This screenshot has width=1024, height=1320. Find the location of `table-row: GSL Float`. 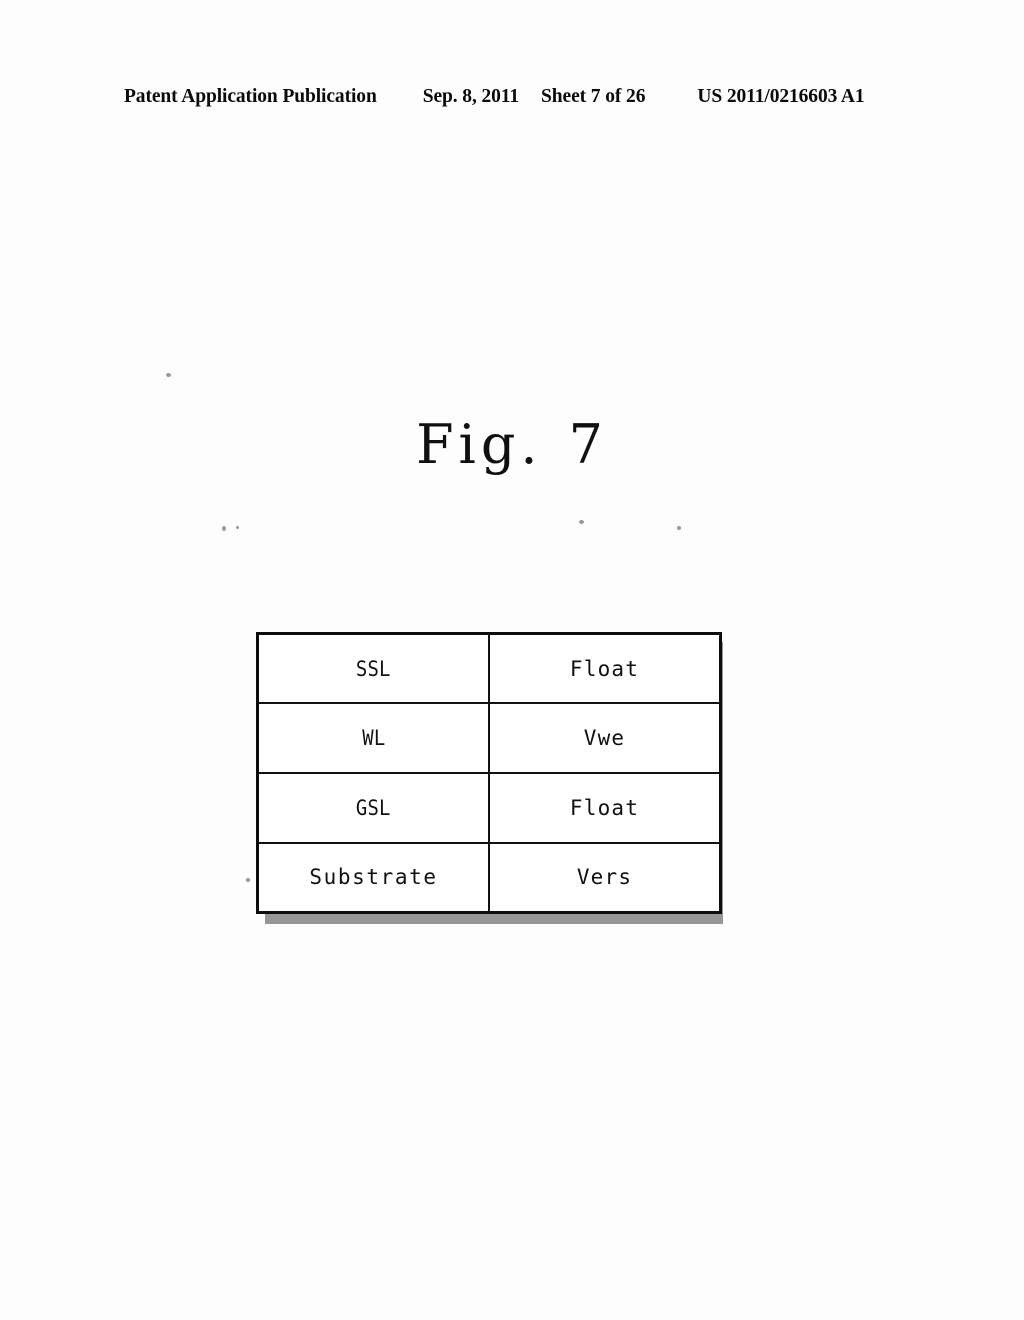

table-row: GSL Float is located at coordinates (489, 808).